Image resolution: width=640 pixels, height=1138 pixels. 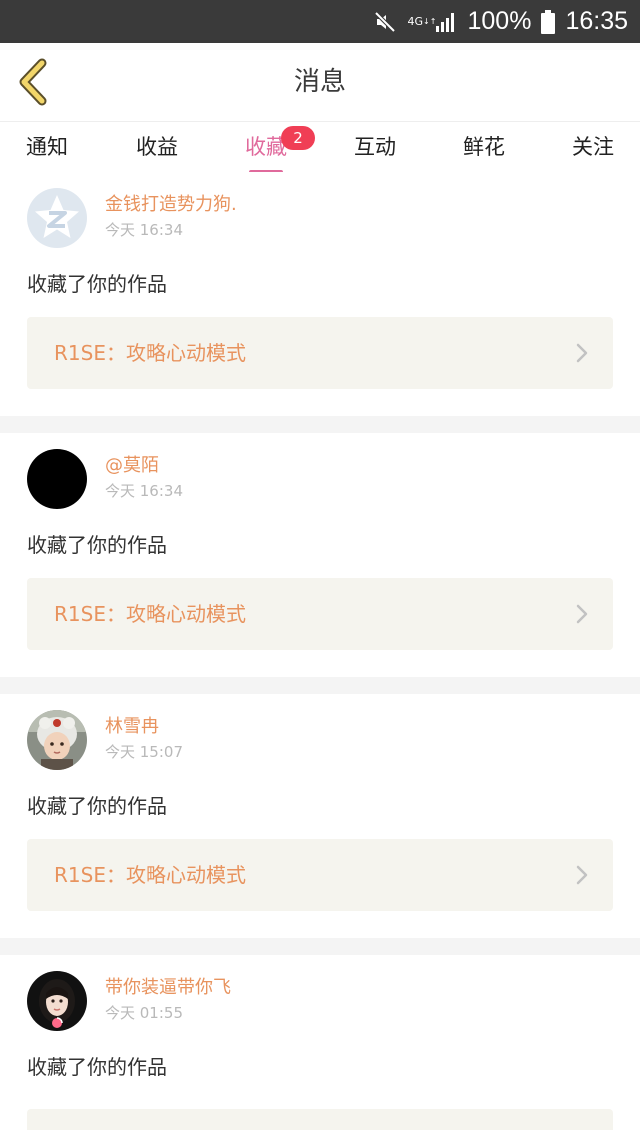 I want to click on status-bar: 4G ↓↑ 100% 16:35, so click(x=320, y=21).